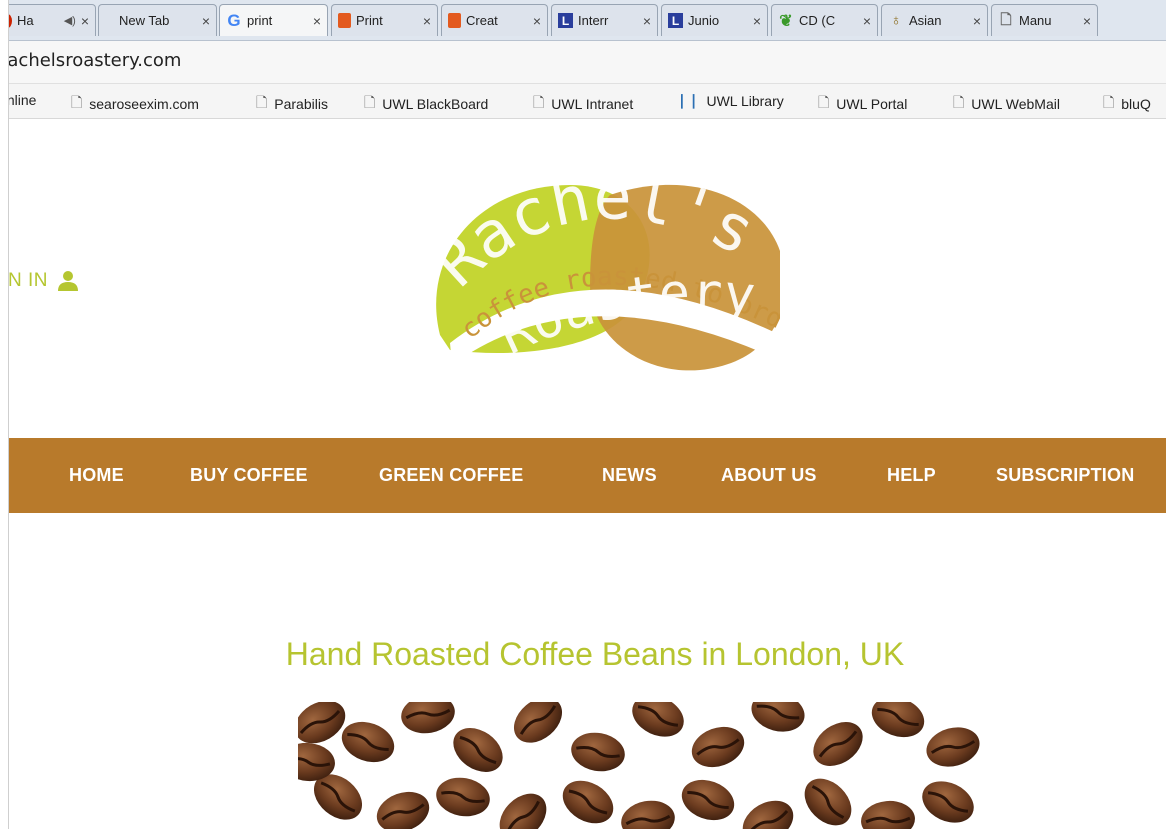 This screenshot has width=1166, height=829. I want to click on tab-create-office: Creat ×, so click(494, 20).